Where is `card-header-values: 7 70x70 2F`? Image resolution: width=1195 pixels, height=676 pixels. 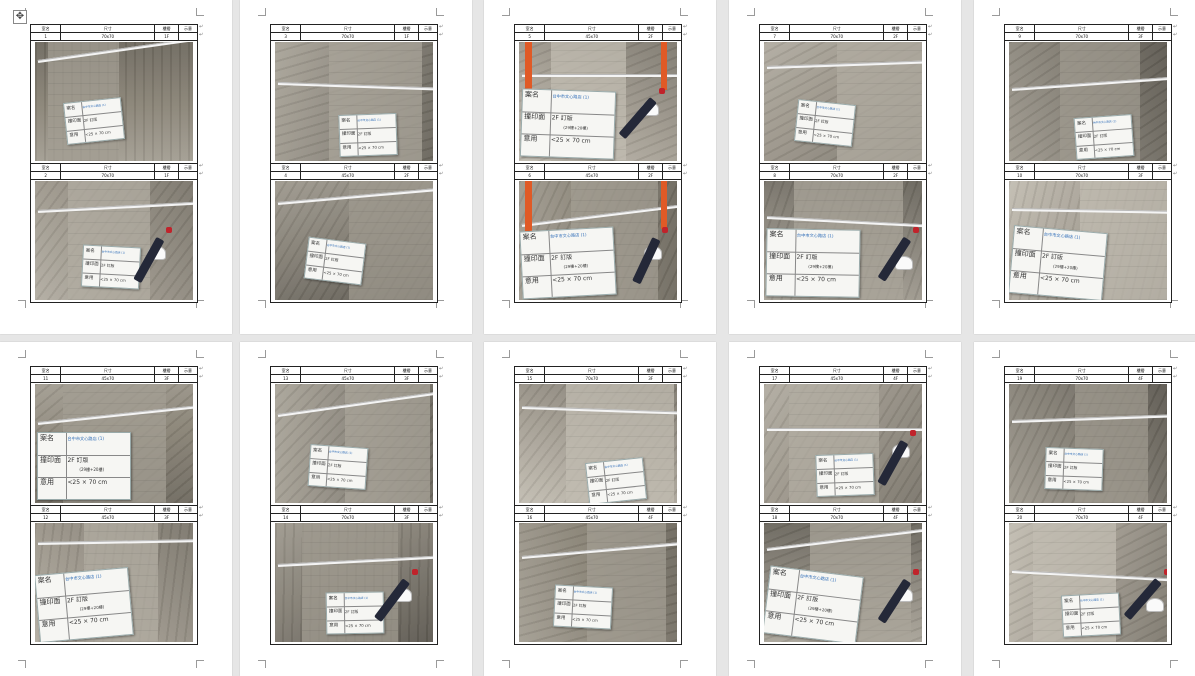
card-header-values: 7 70x70 2F is located at coordinates (843, 37).